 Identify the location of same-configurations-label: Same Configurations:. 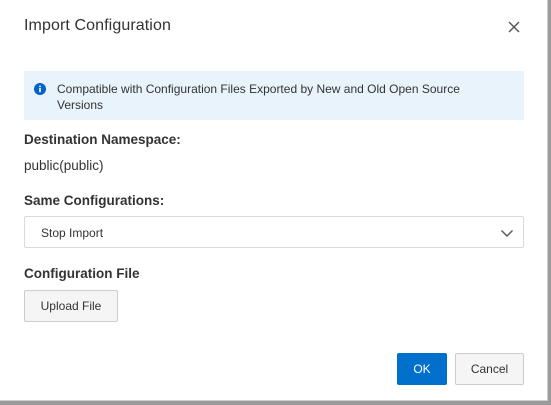
(94, 200).